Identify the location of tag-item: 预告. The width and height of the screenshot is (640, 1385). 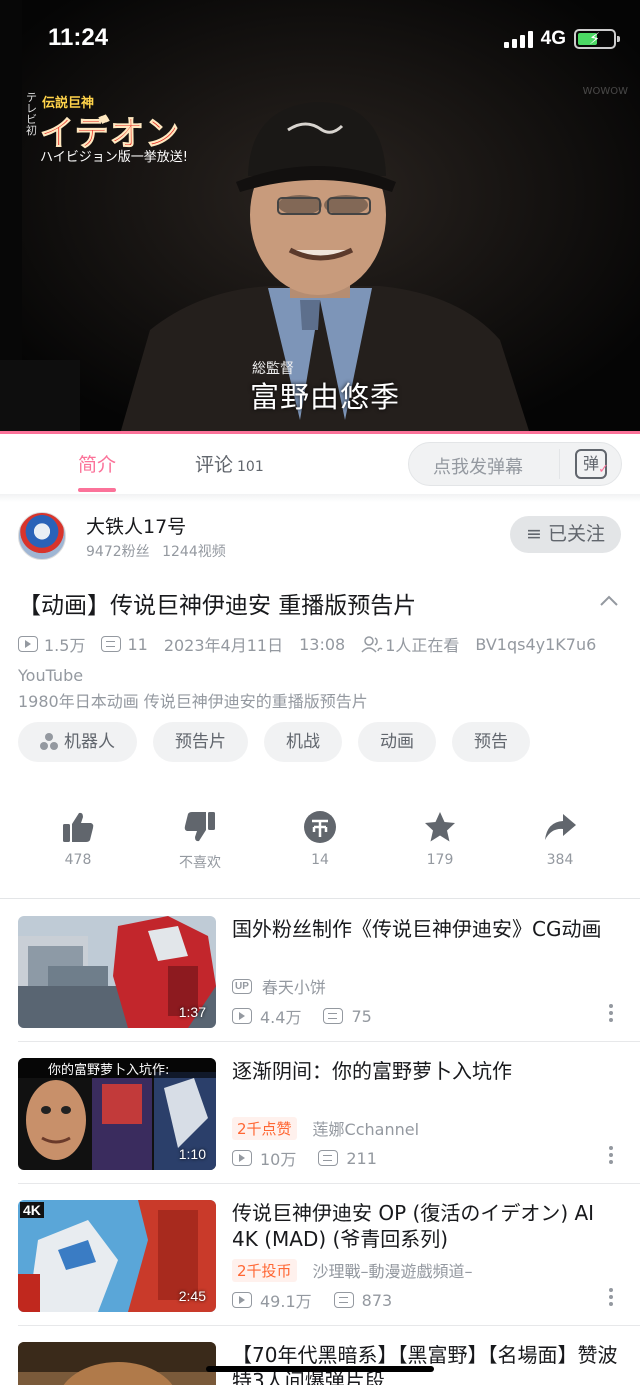
(491, 742).